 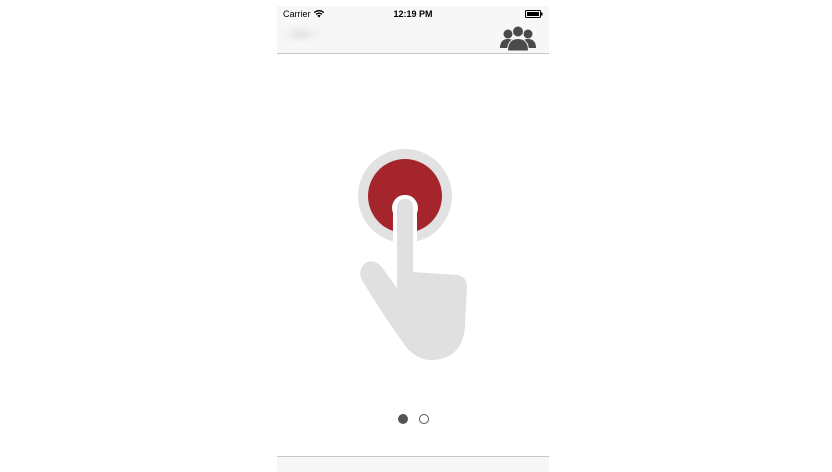 What do you see at coordinates (413, 464) in the screenshot?
I see `bottom-toolbar` at bounding box center [413, 464].